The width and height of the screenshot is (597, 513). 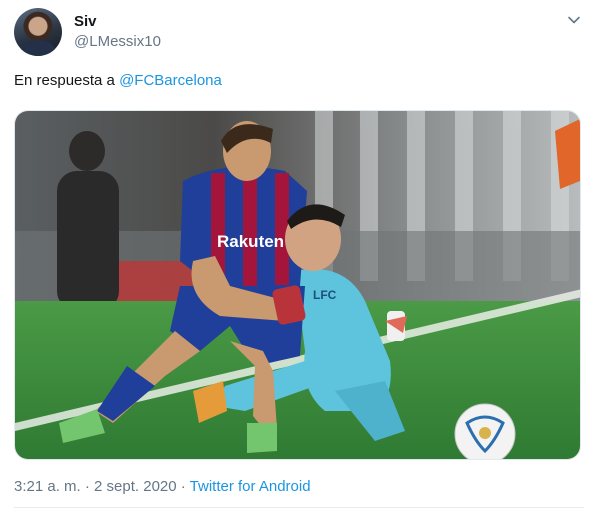 What do you see at coordinates (300, 34) in the screenshot?
I see `tweet-header: Siv @LMessix10` at bounding box center [300, 34].